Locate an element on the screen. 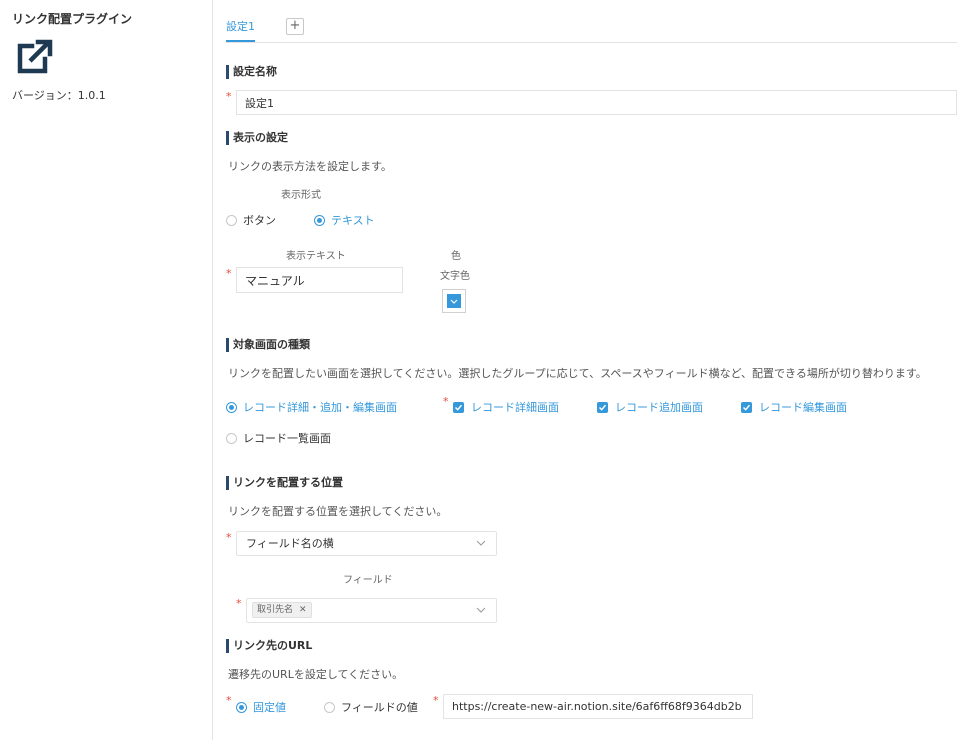  color-group-label: 色 is located at coordinates (456, 256).